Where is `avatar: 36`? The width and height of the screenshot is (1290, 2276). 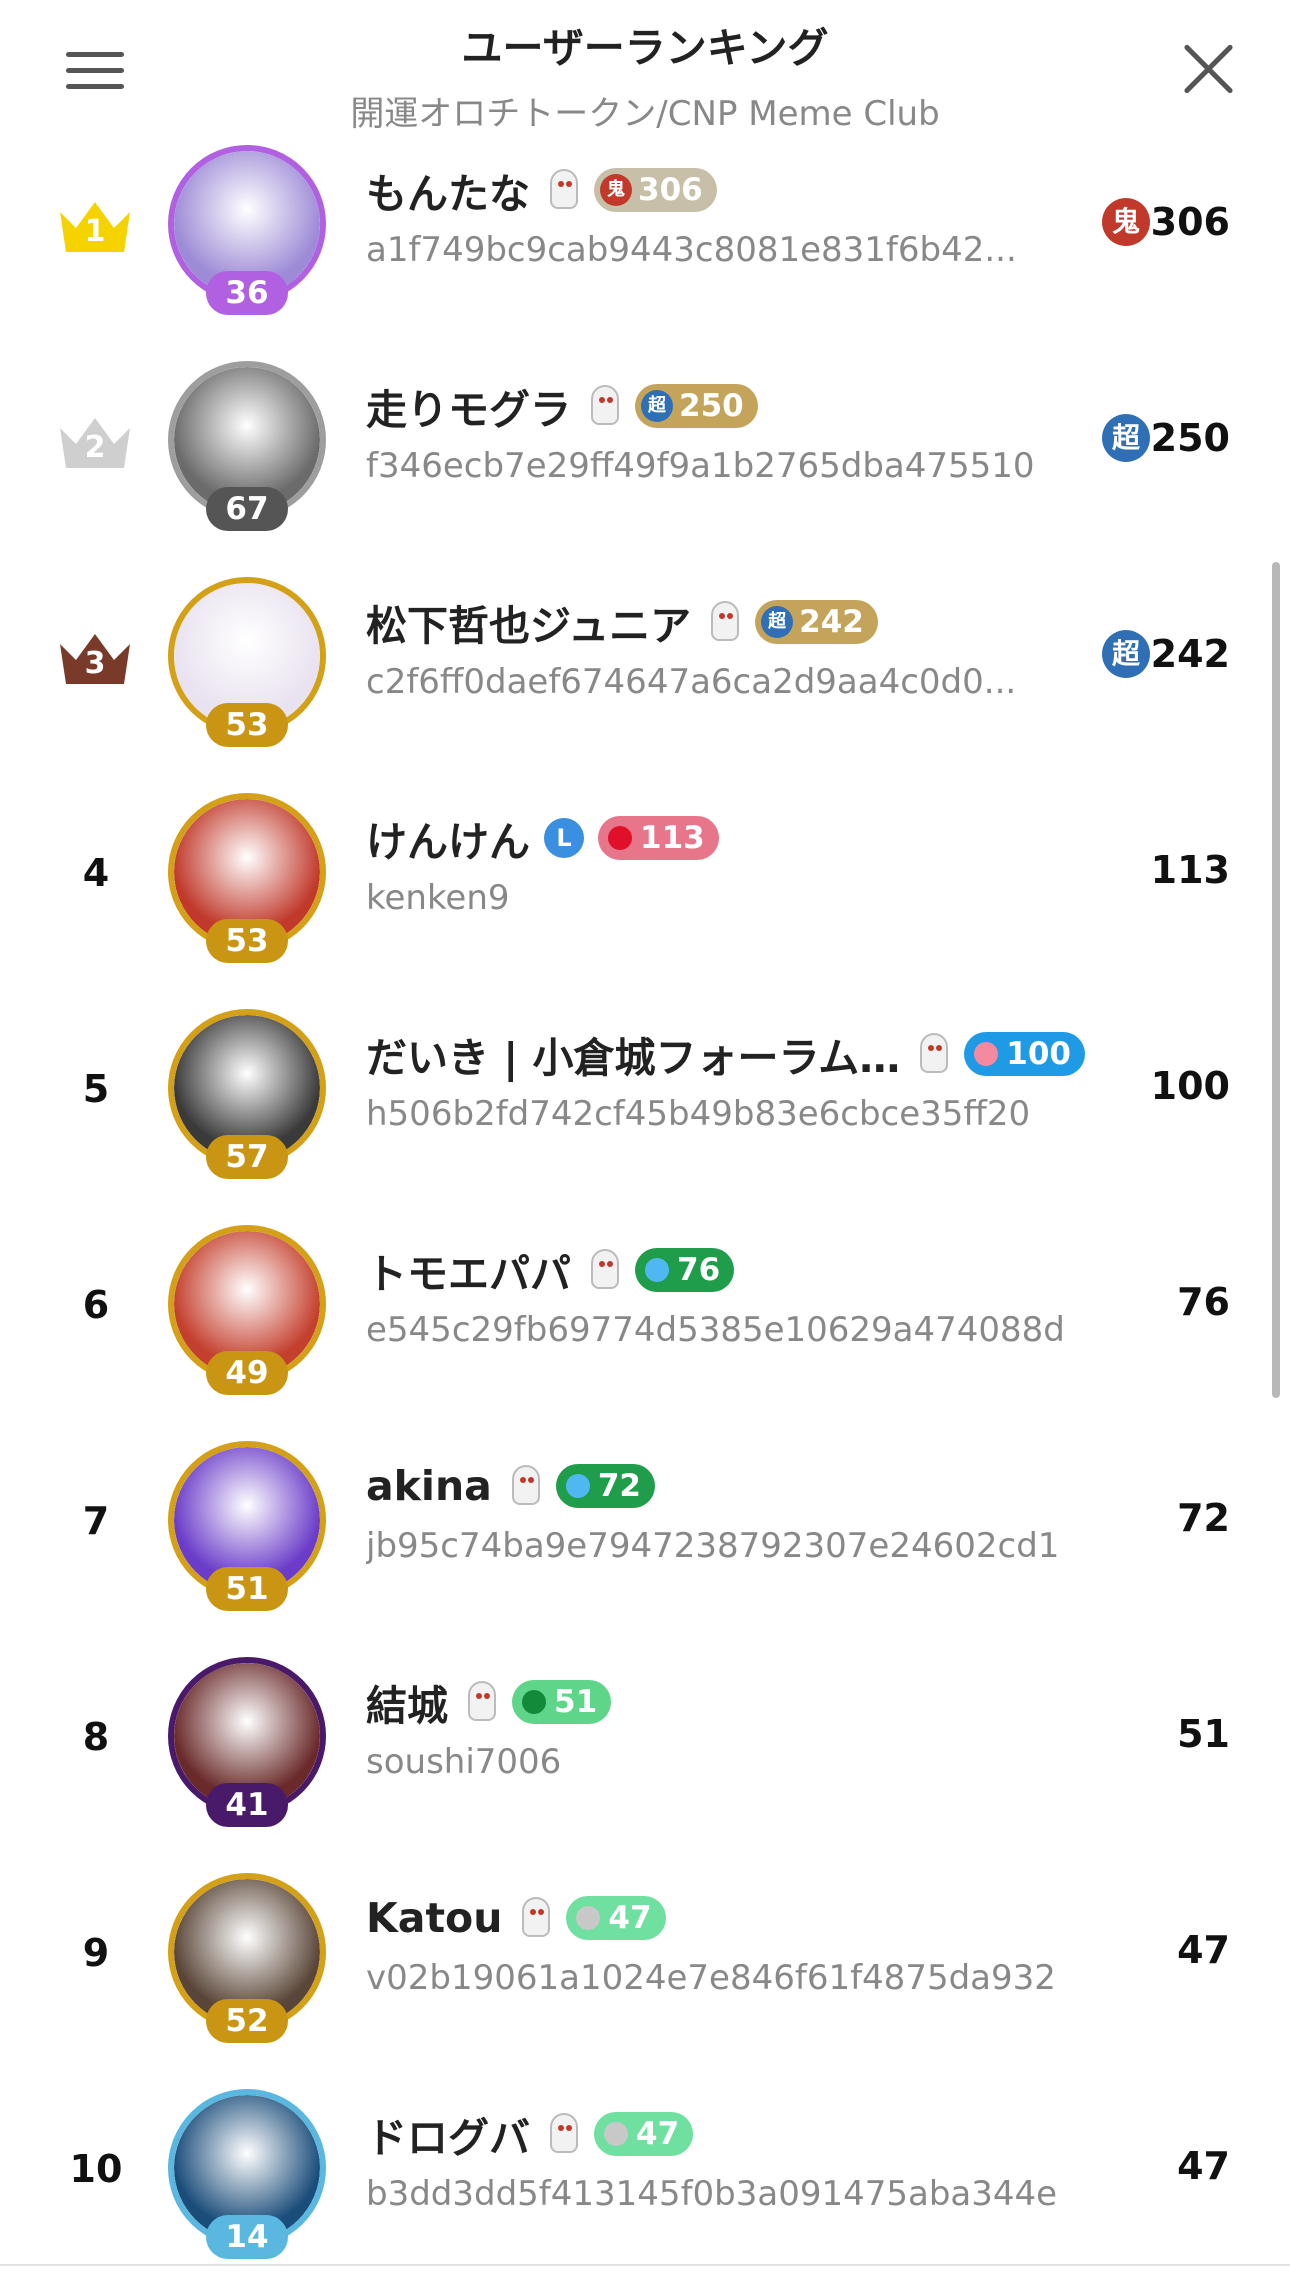 avatar: 36 is located at coordinates (247, 230).